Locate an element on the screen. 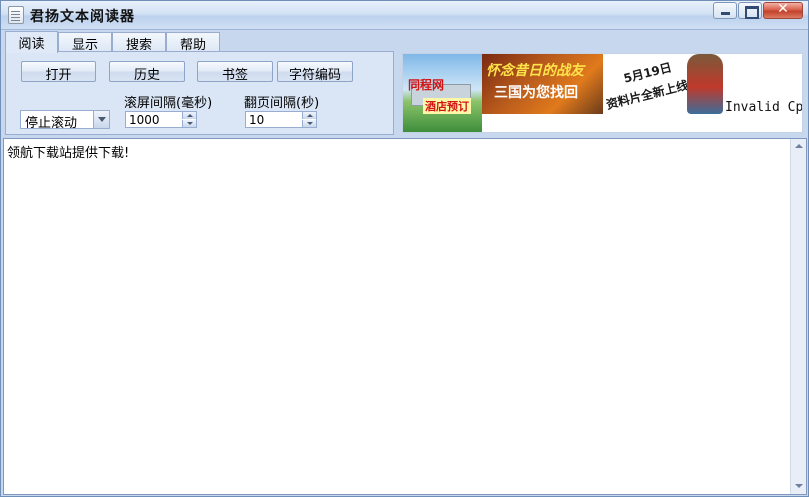 The image size is (809, 497). ad-game: 怀念昔日的战友 三国为您找回 is located at coordinates (542, 84).